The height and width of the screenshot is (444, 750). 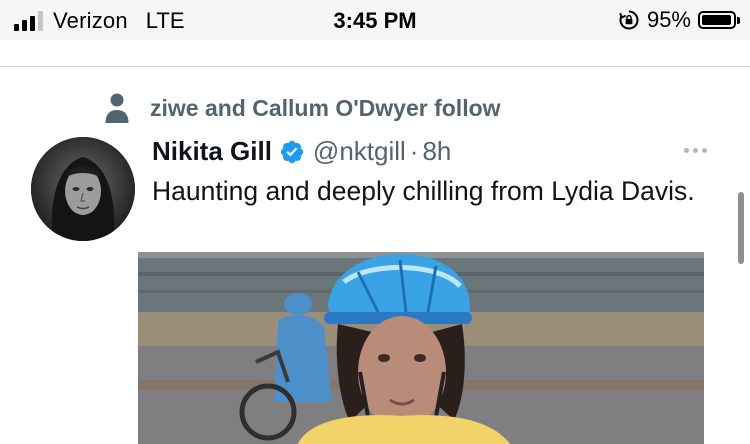 I want to click on status-bar-right: 95%, so click(x=679, y=20).